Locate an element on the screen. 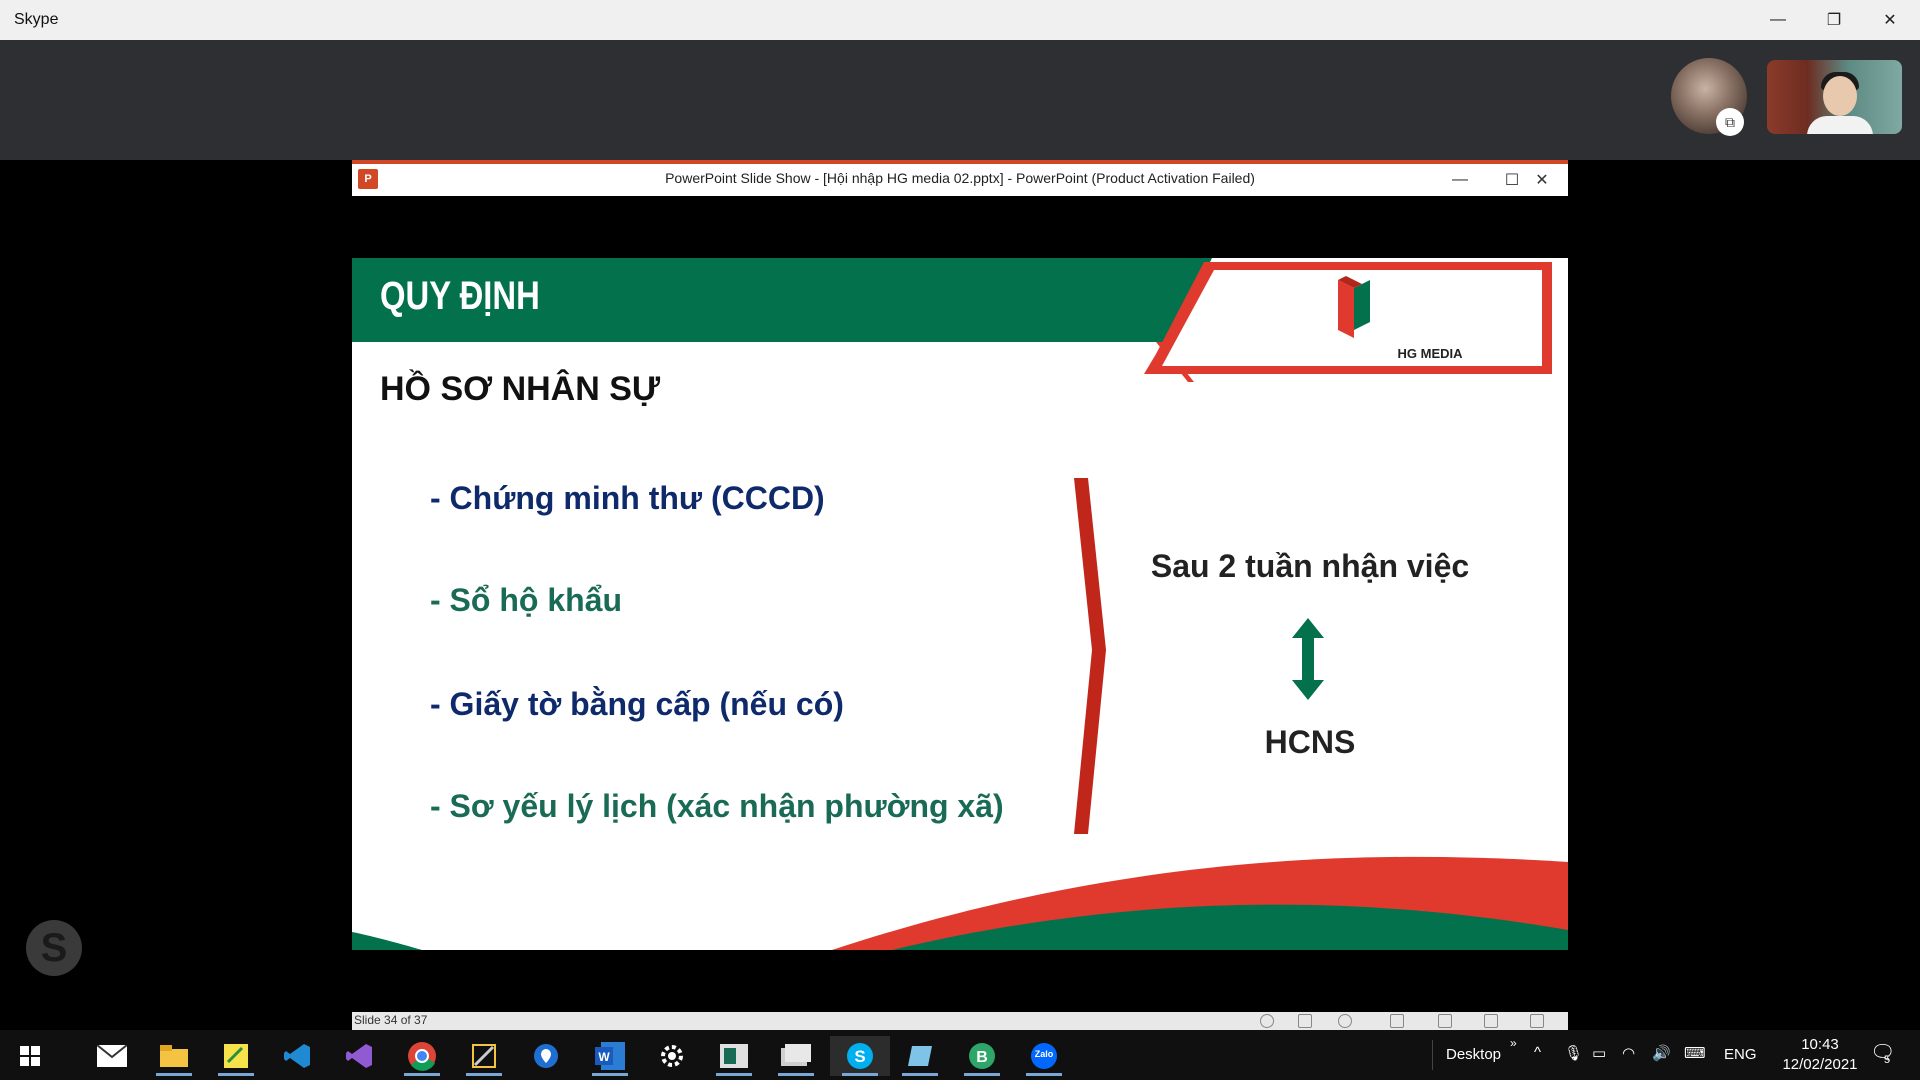 The image size is (1920, 1080). app-b-icon: B is located at coordinates (982, 1056).